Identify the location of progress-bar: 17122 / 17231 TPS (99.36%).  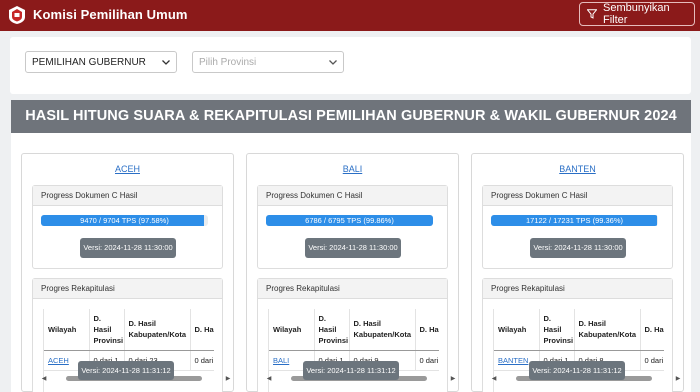
(574, 220).